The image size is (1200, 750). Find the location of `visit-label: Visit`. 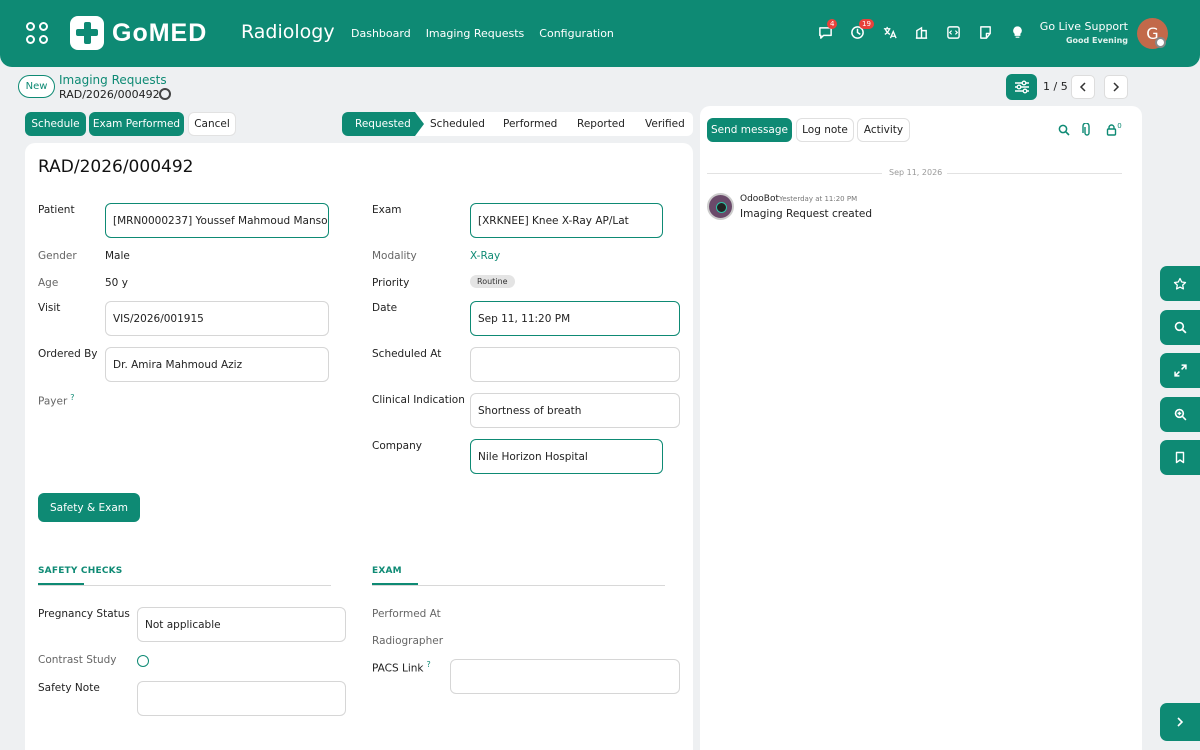

visit-label: Visit is located at coordinates (49, 308).